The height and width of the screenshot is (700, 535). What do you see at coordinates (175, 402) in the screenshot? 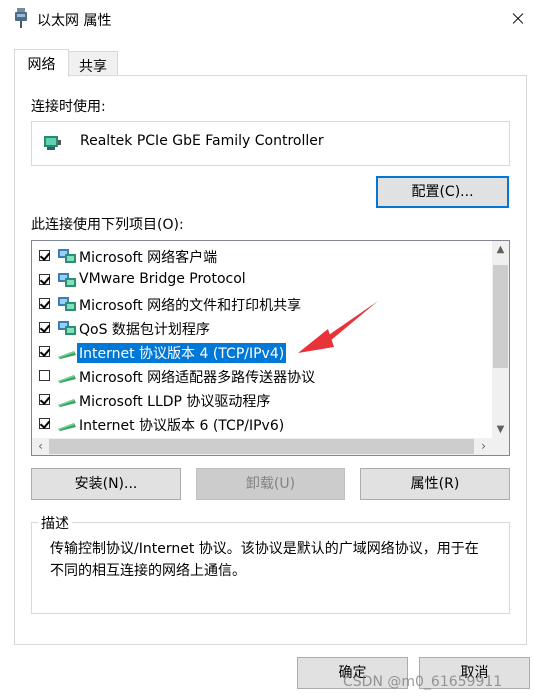
I see `item-label: Microsoft LLDP 协议驱动程序` at bounding box center [175, 402].